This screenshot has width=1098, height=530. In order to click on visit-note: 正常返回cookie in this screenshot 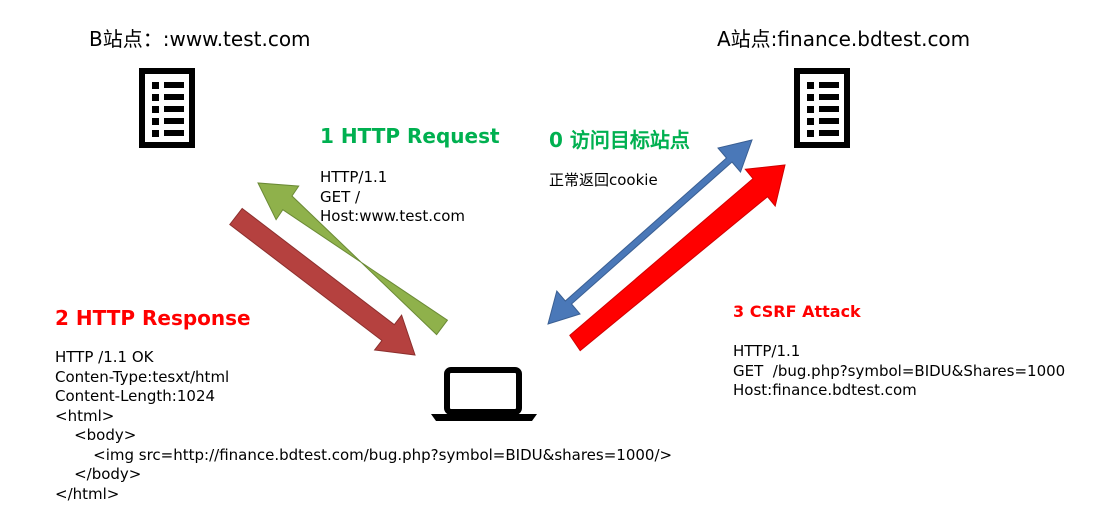, I will do `click(603, 180)`.